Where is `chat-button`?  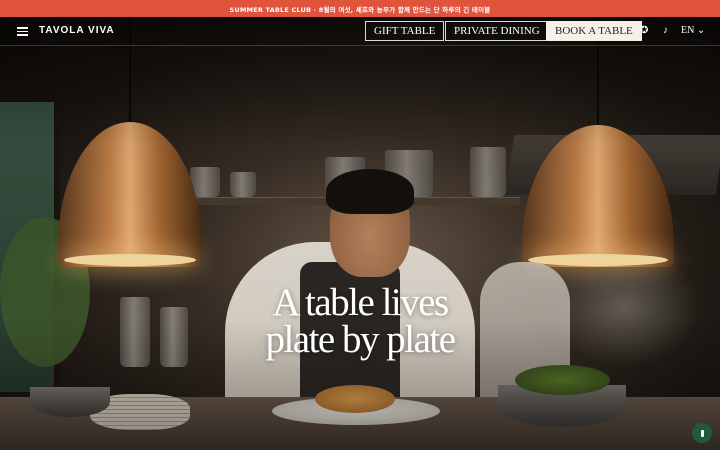 chat-button is located at coordinates (702, 433).